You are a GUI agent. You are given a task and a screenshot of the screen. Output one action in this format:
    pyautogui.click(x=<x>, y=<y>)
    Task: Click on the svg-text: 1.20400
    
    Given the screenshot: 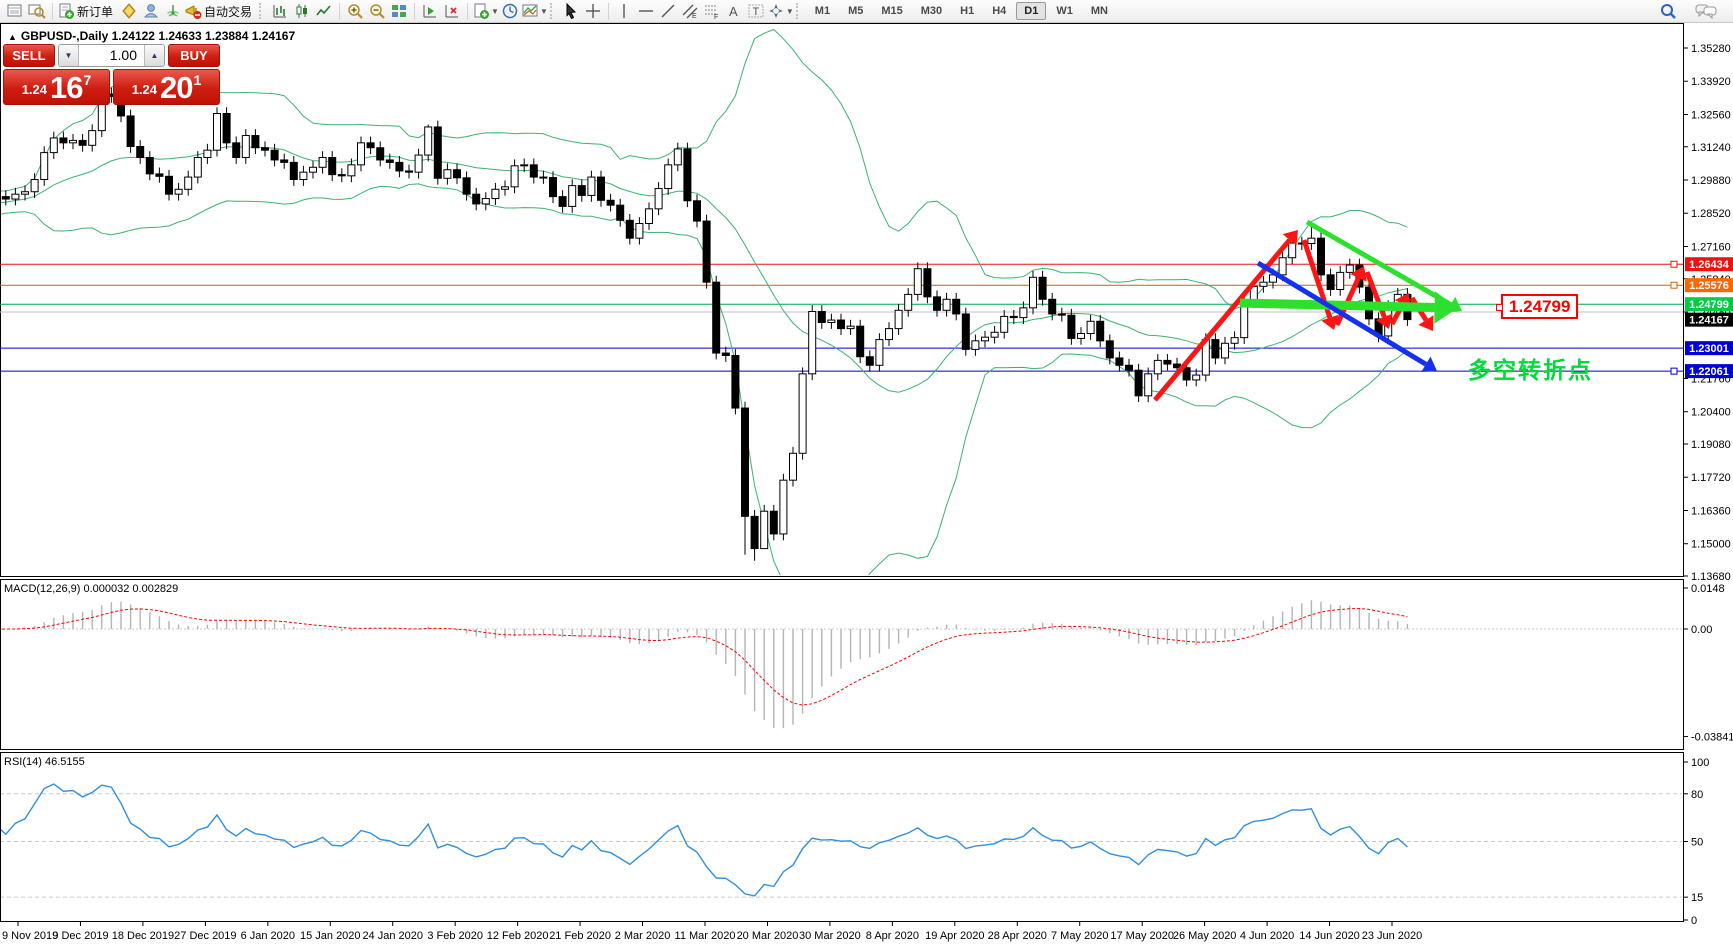 What is the action you would take?
    pyautogui.click(x=1711, y=413)
    